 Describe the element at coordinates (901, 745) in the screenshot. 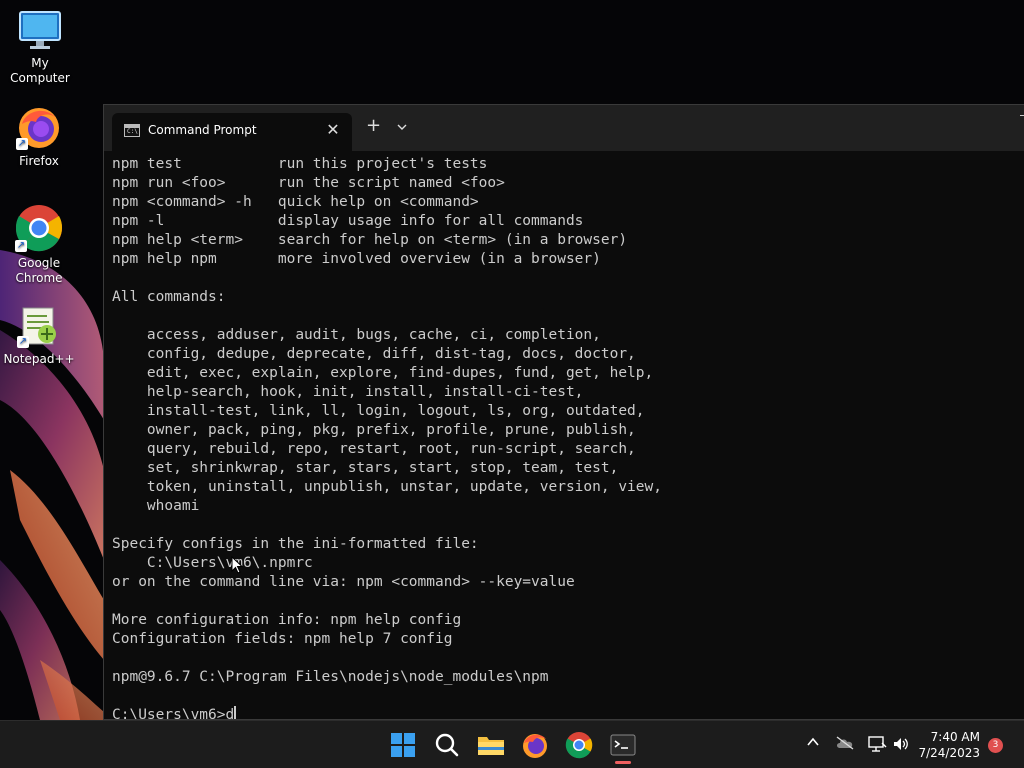

I see `volume-icon` at that location.